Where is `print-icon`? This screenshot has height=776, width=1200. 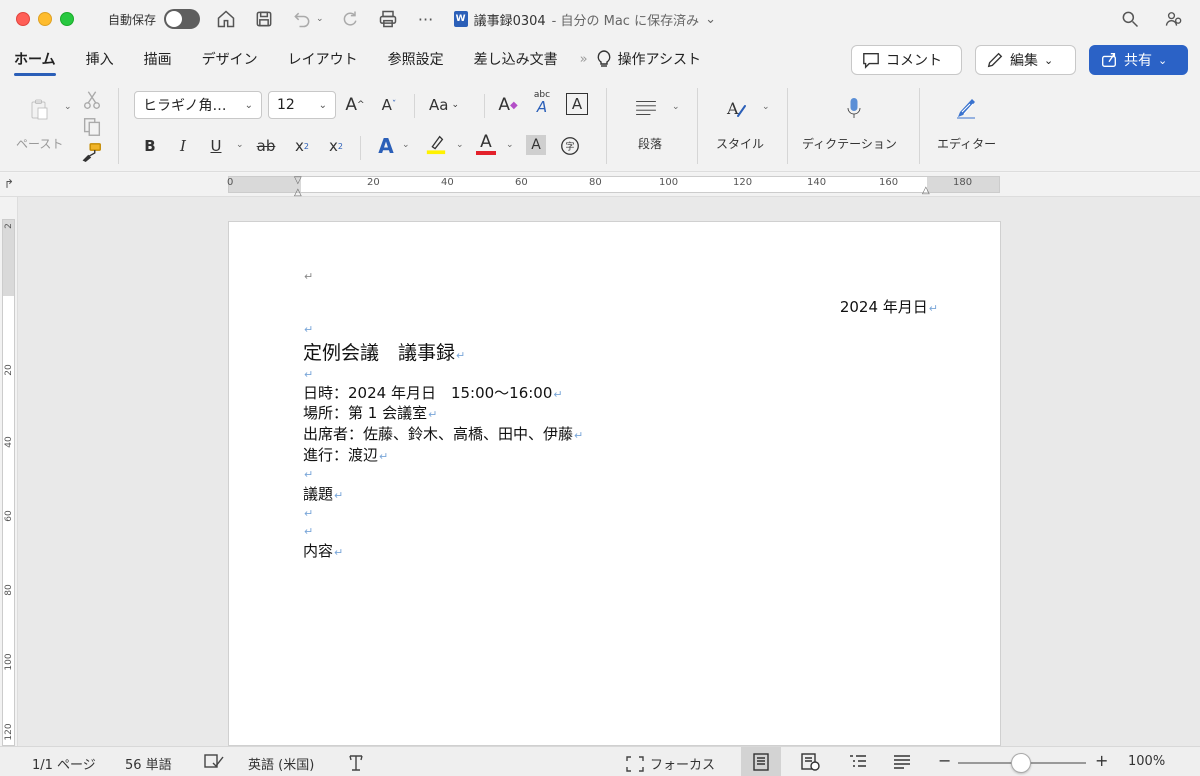 print-icon is located at coordinates (388, 19).